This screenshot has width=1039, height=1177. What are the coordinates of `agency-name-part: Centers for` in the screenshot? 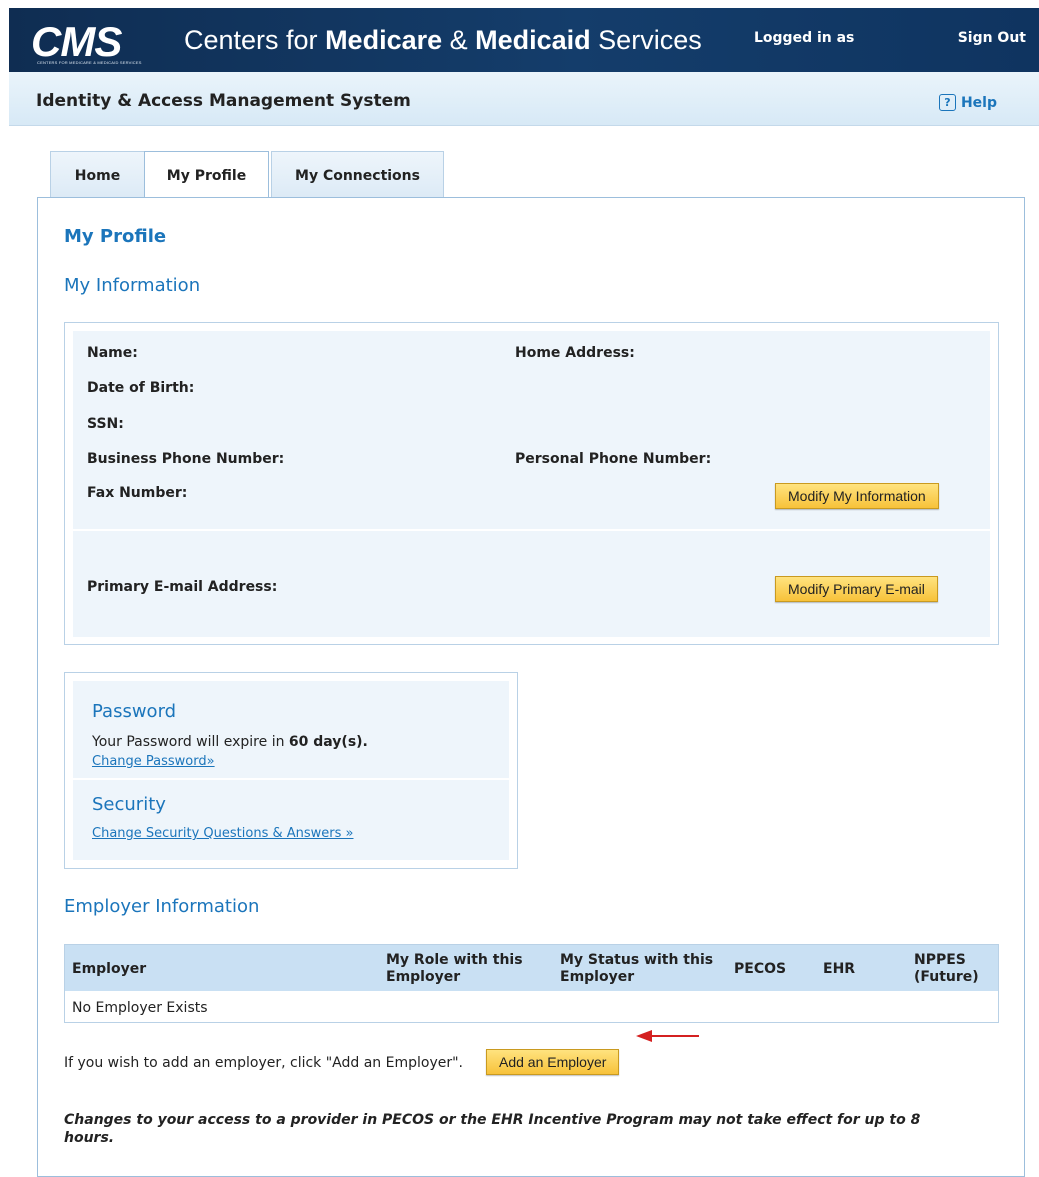 It's located at (255, 40).